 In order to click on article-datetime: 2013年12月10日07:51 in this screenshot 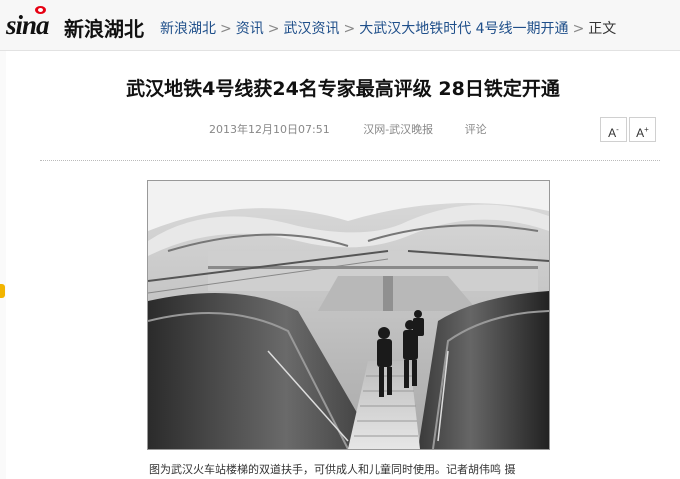, I will do `click(269, 129)`.